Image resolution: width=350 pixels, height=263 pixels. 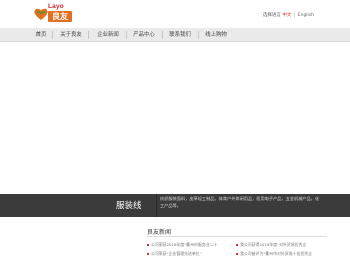 I want to click on product-band-divider, so click(x=156, y=205).